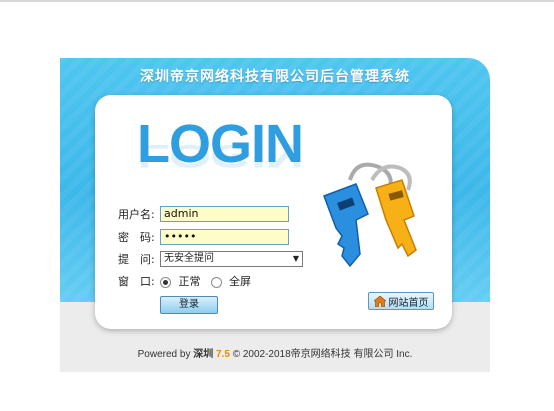 The image size is (554, 411). I want to click on login-heading-reflection: LOGIN, so click(220, 155).